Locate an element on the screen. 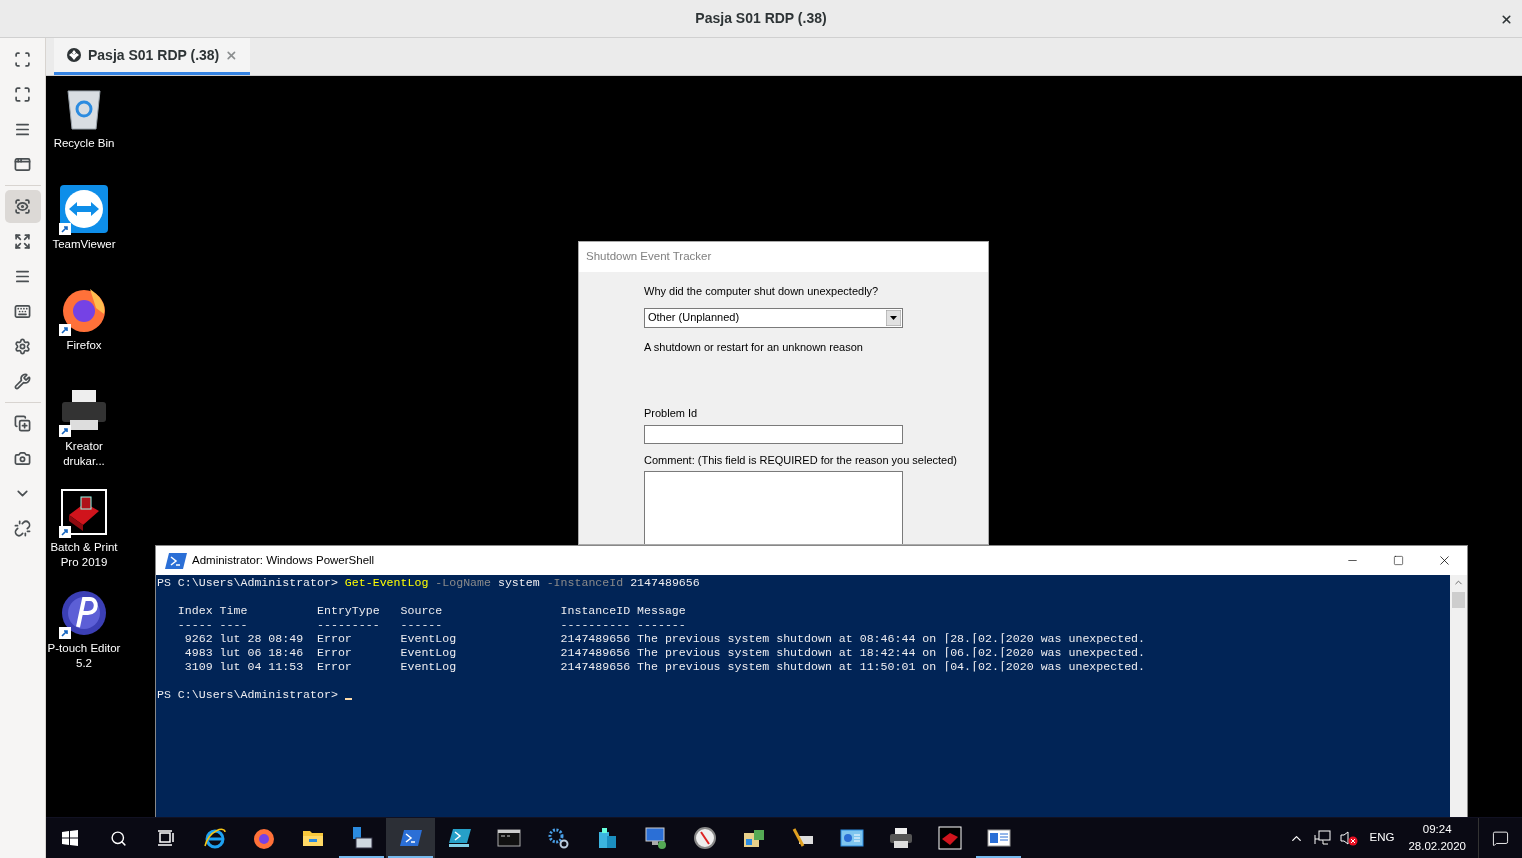 This screenshot has width=1522, height=858. shortcut-label: Recycle Bin is located at coordinates (84, 143).